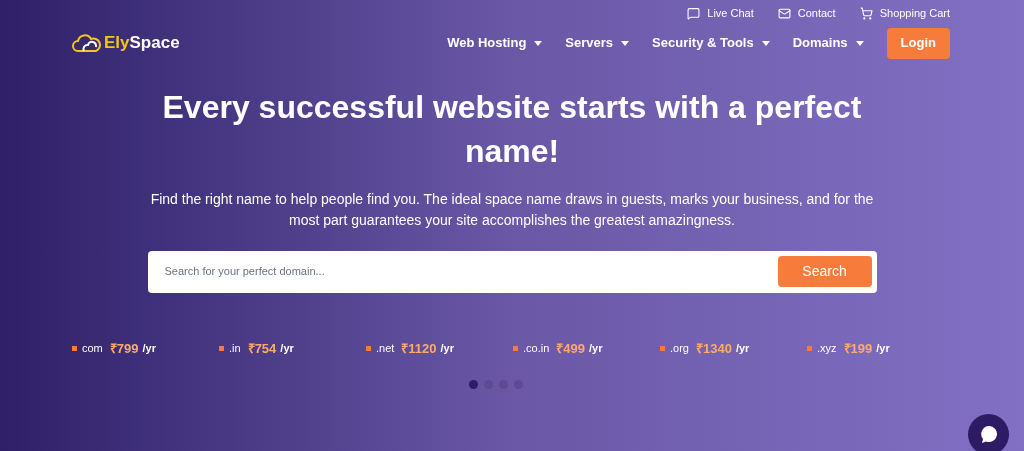  Describe the element at coordinates (827, 348) in the screenshot. I see `domain-extension: .xyz` at that location.